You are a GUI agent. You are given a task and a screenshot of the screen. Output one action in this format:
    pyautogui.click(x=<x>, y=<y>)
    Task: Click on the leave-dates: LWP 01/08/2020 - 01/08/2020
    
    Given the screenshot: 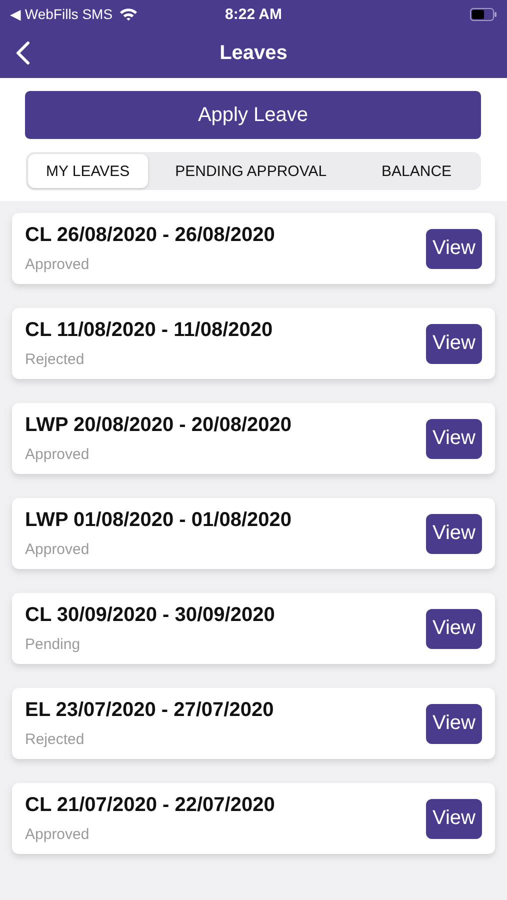 What is the action you would take?
    pyautogui.click(x=158, y=520)
    